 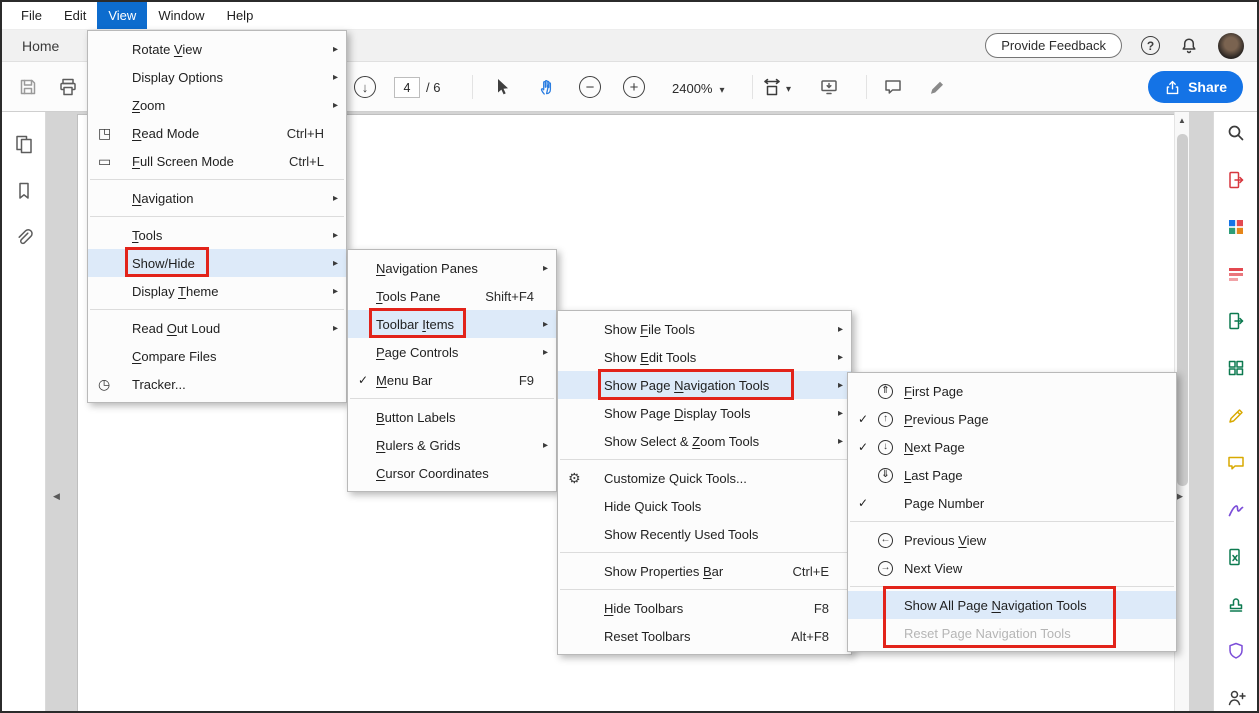 I want to click on create-pdf-icon, so click(x=1235, y=226).